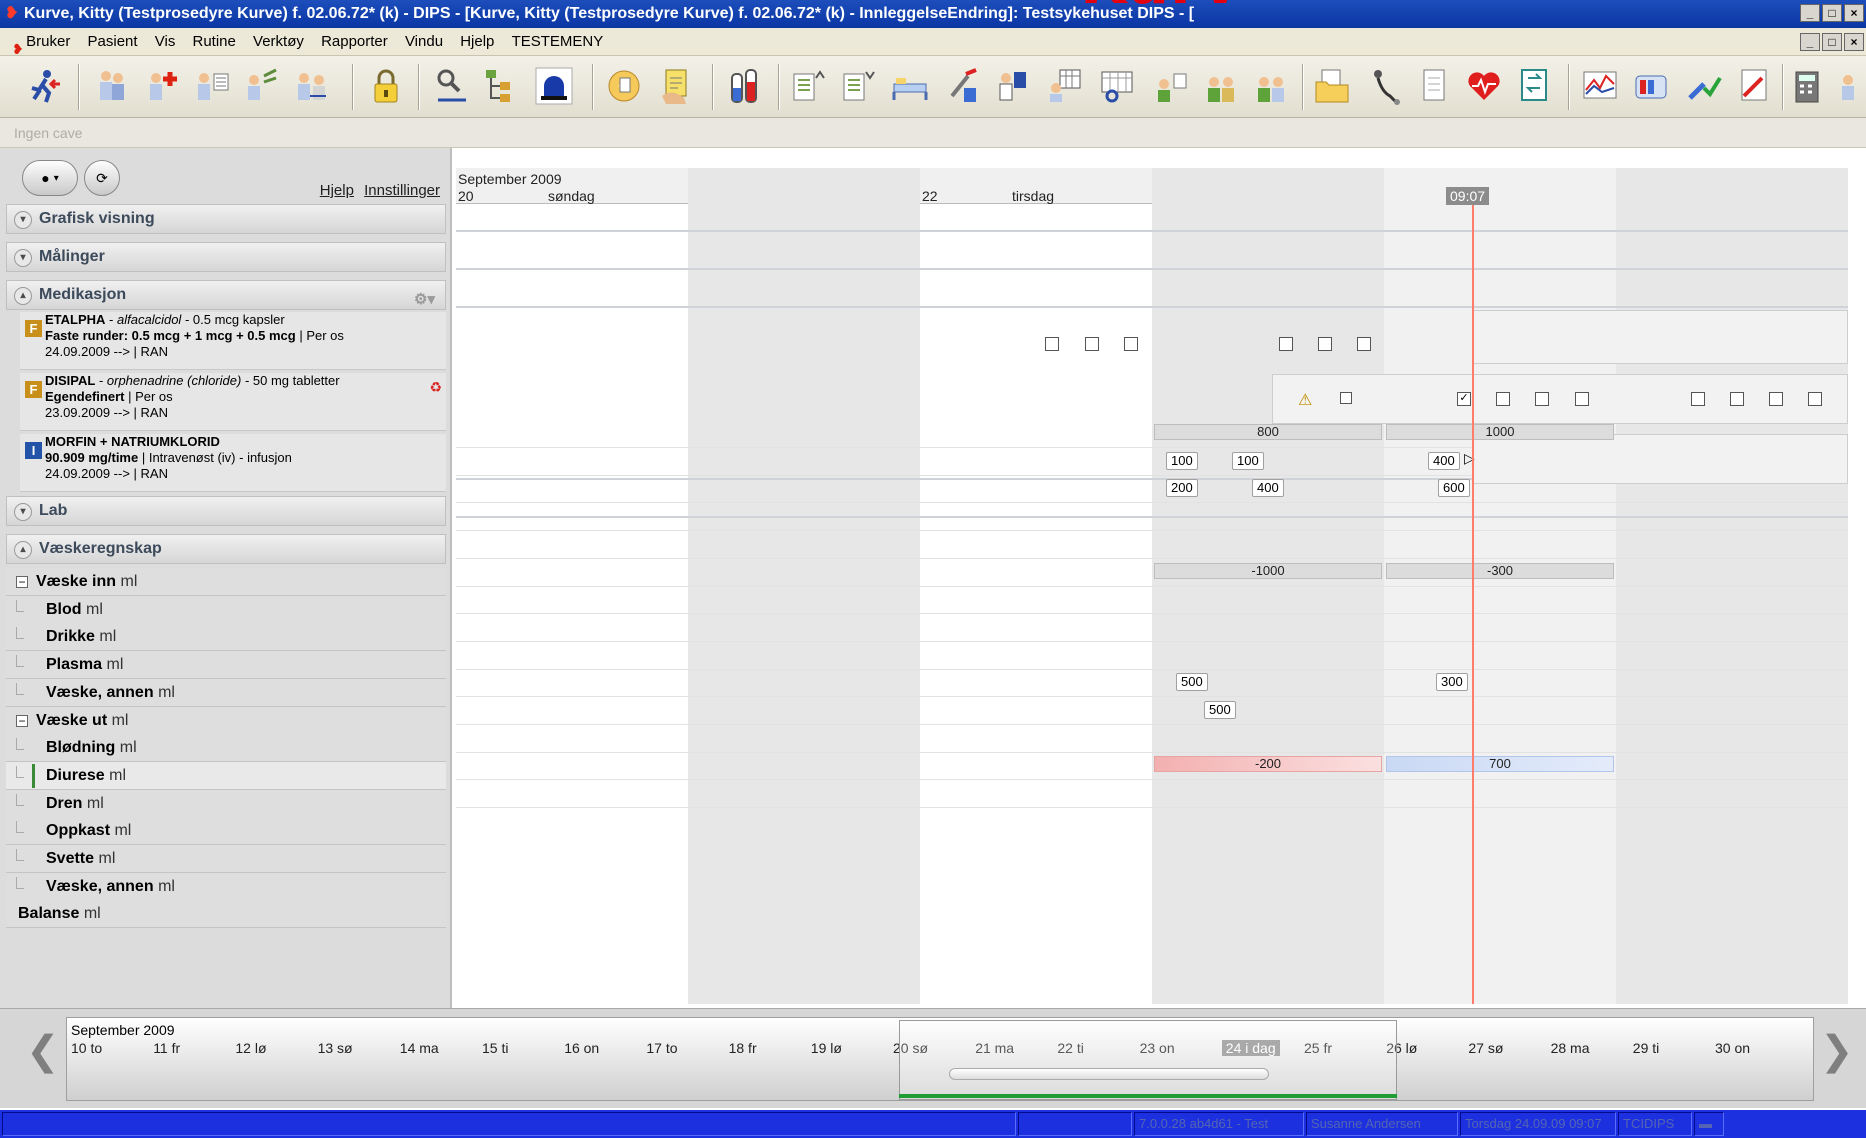 The height and width of the screenshot is (1138, 1866). What do you see at coordinates (386, 86) in the screenshot?
I see `lock-icon` at bounding box center [386, 86].